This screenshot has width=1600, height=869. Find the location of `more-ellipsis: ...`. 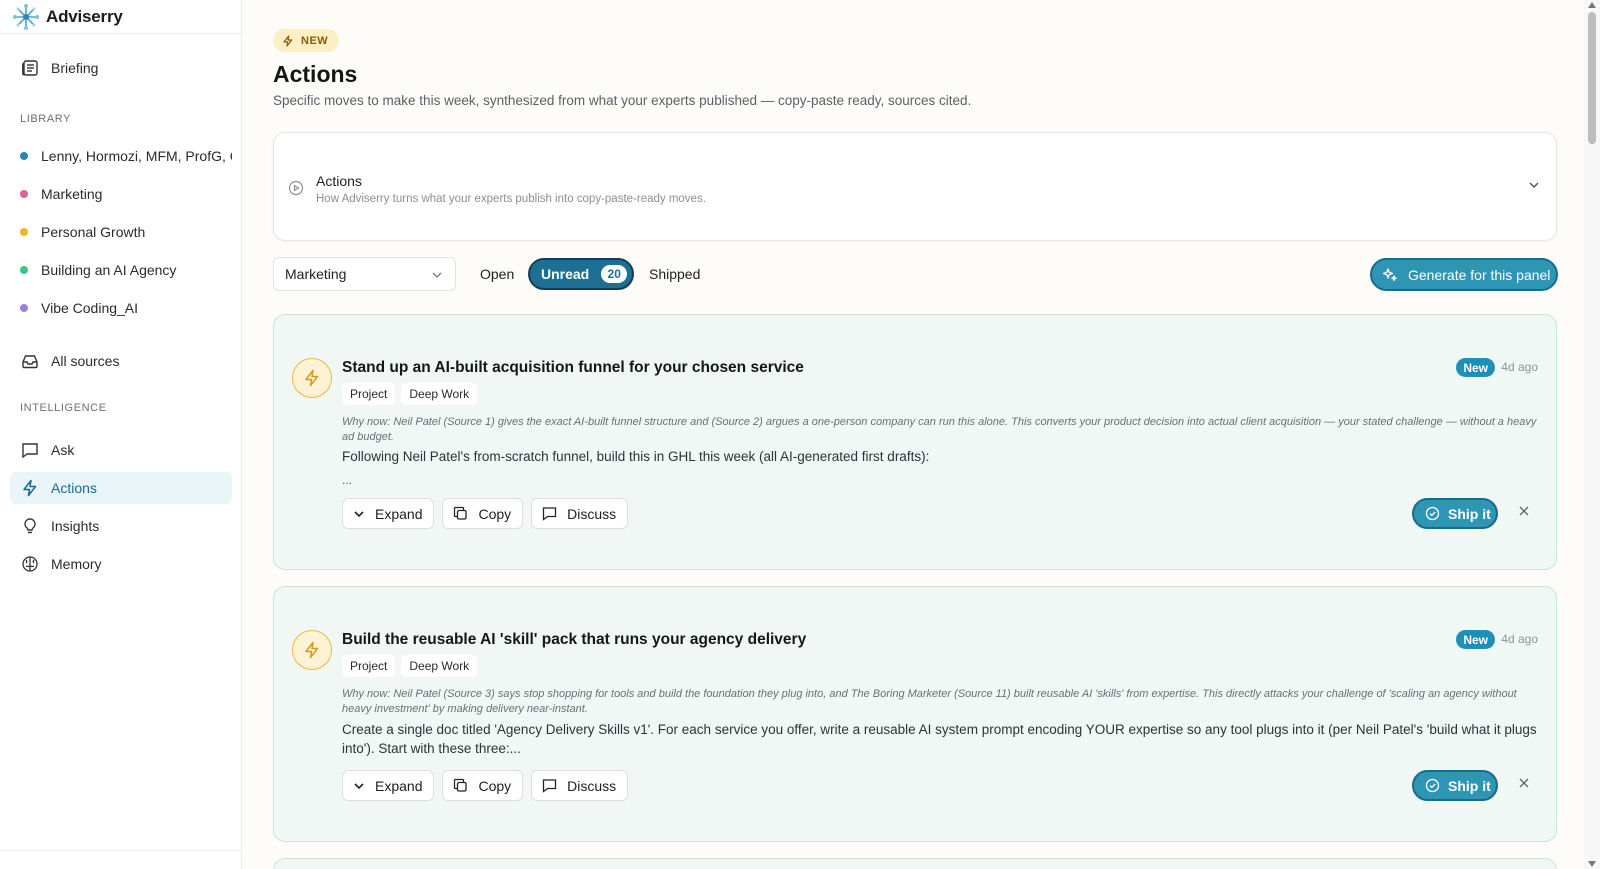

more-ellipsis: ... is located at coordinates (347, 480).